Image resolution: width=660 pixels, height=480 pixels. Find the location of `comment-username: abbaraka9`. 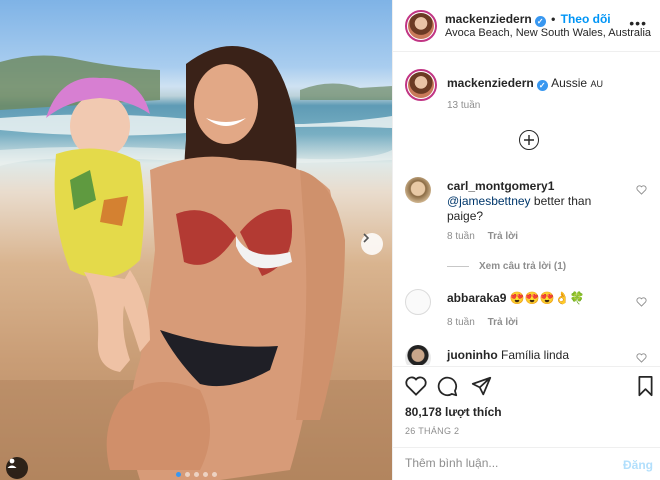

comment-username: abbaraka9 is located at coordinates (476, 298).